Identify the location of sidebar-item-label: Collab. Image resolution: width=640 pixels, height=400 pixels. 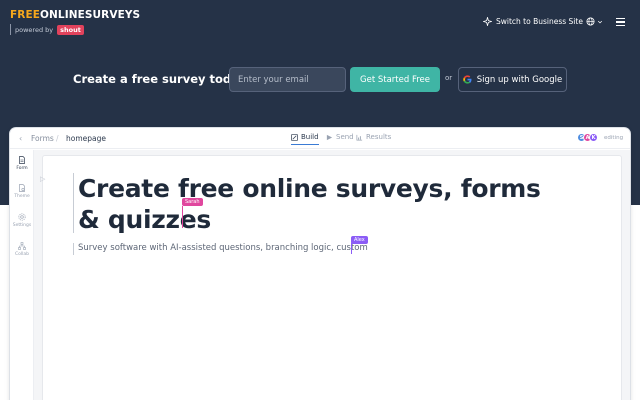
(21, 254).